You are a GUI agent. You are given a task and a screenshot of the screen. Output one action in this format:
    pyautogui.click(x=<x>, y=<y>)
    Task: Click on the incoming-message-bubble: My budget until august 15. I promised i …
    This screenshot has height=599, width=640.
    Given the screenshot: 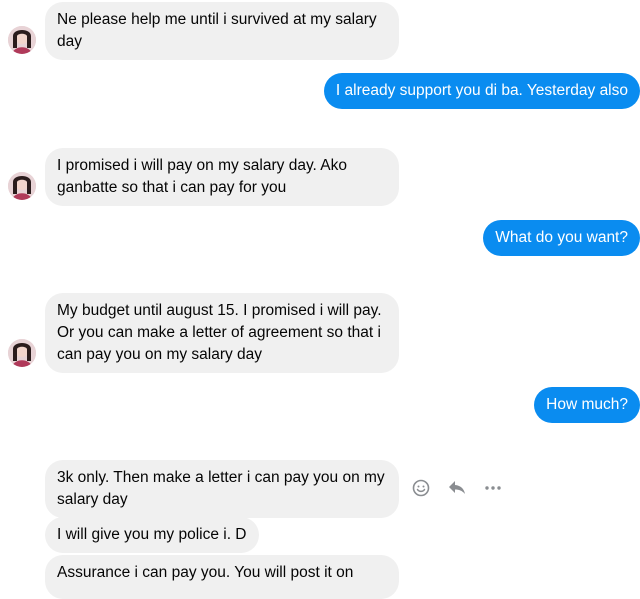 What is the action you would take?
    pyautogui.click(x=222, y=333)
    